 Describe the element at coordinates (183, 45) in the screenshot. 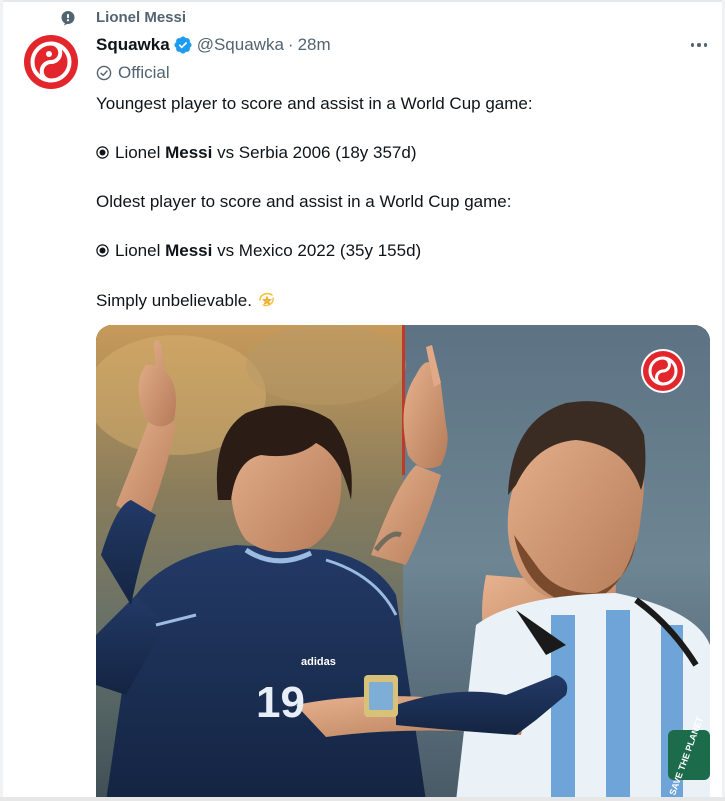

I see `verified-badge-icon` at that location.